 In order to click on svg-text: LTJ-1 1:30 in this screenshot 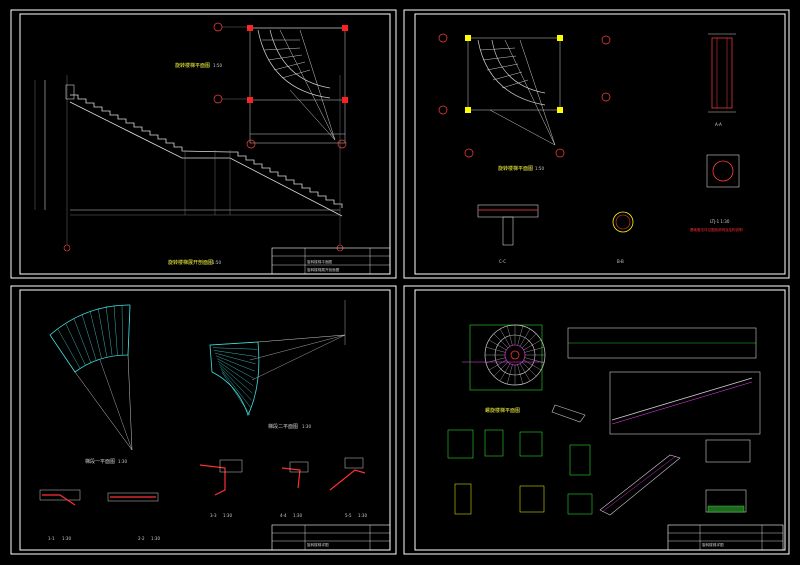, I will do `click(720, 221)`.